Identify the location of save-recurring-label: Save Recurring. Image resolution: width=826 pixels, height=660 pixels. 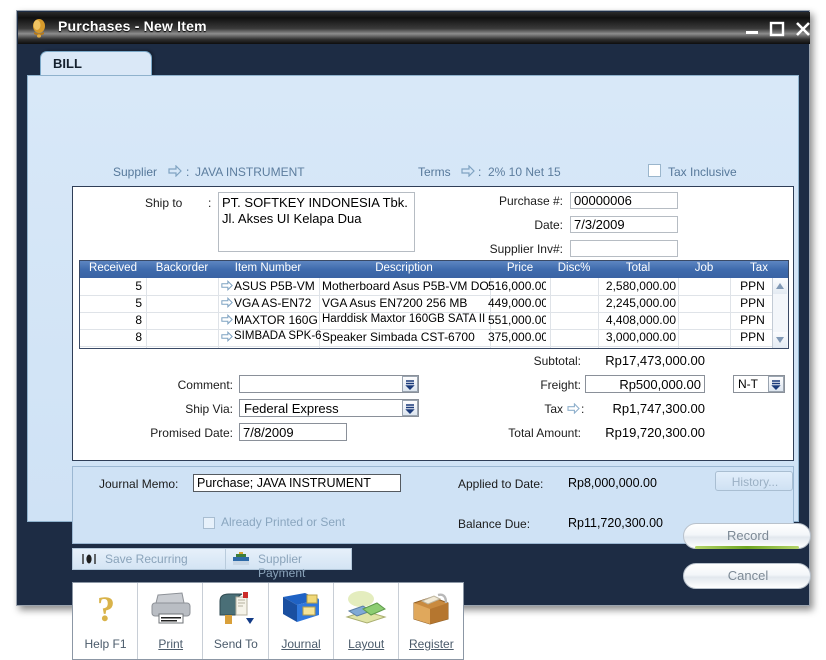
(146, 559).